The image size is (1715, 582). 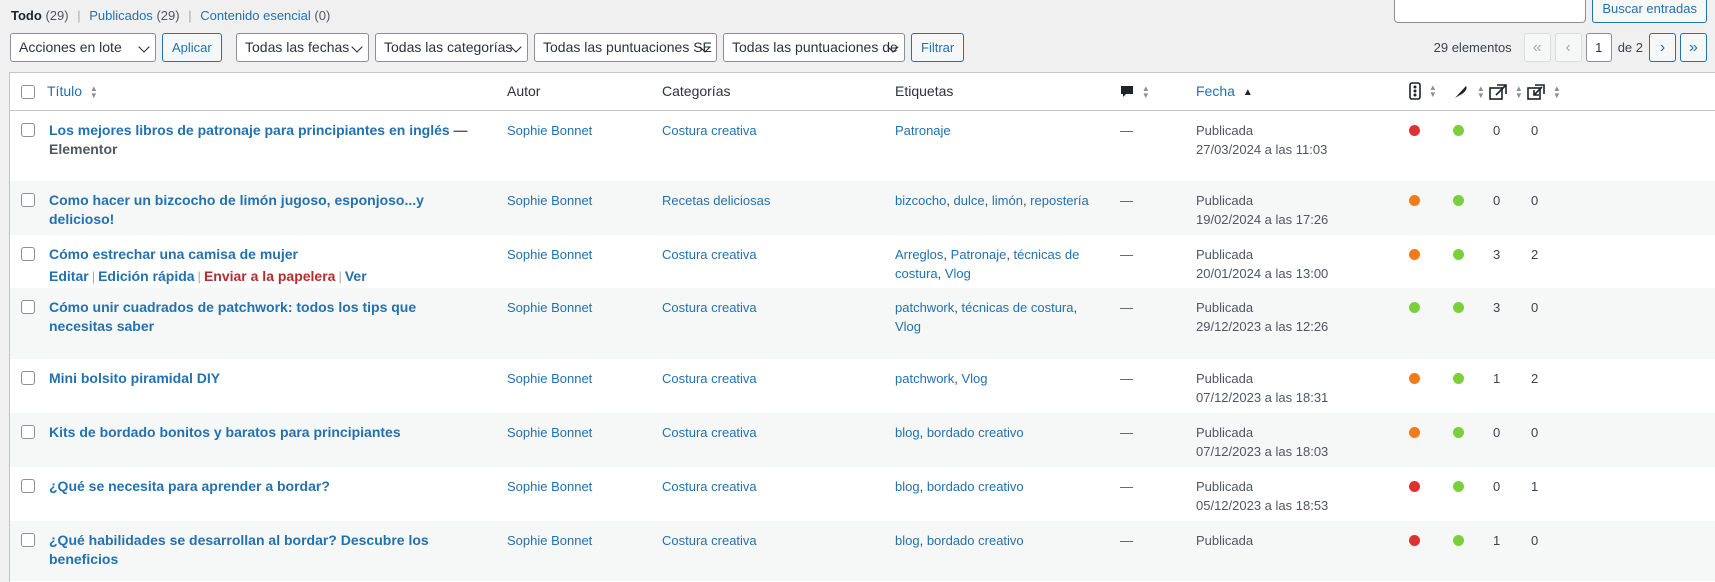 I want to click on outgoing-links-icon, so click(x=1498, y=92).